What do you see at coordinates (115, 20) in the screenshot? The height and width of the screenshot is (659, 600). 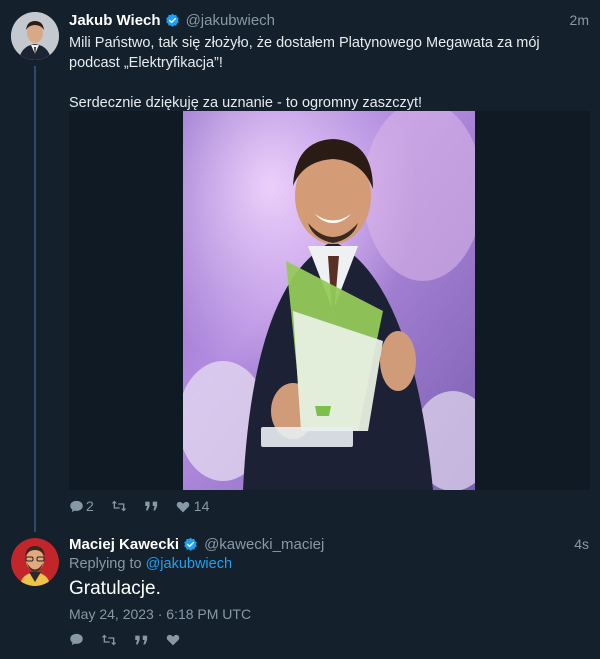 I see `author-name: Jakub Wiech` at bounding box center [115, 20].